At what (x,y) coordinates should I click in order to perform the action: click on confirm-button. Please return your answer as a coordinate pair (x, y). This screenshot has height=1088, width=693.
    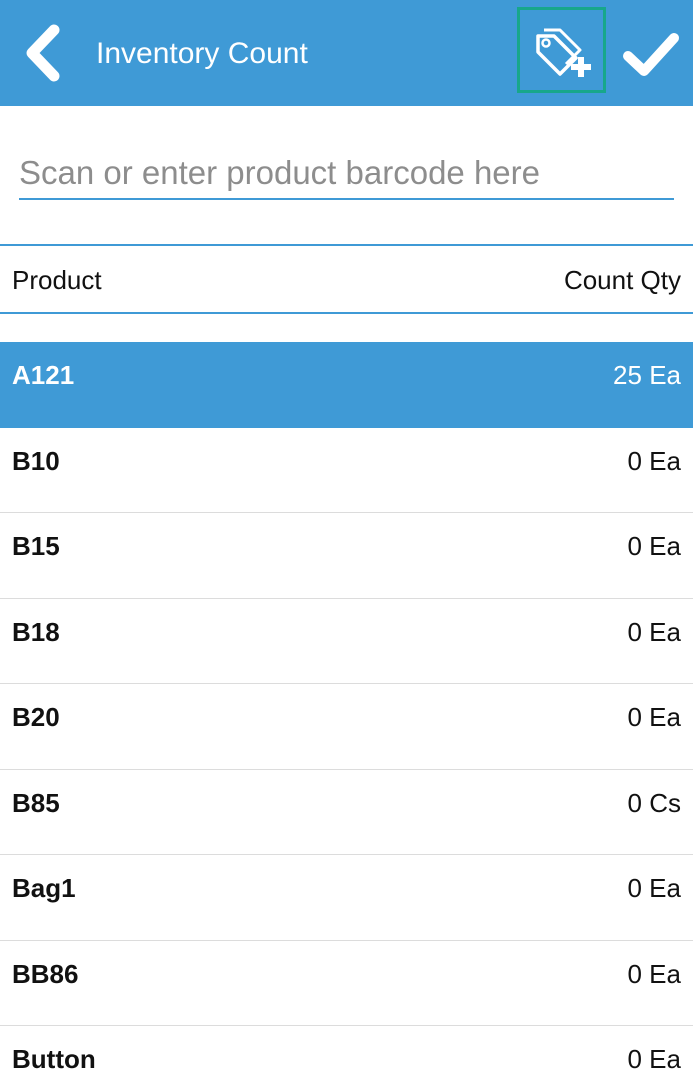
    Looking at the image, I should click on (651, 54).